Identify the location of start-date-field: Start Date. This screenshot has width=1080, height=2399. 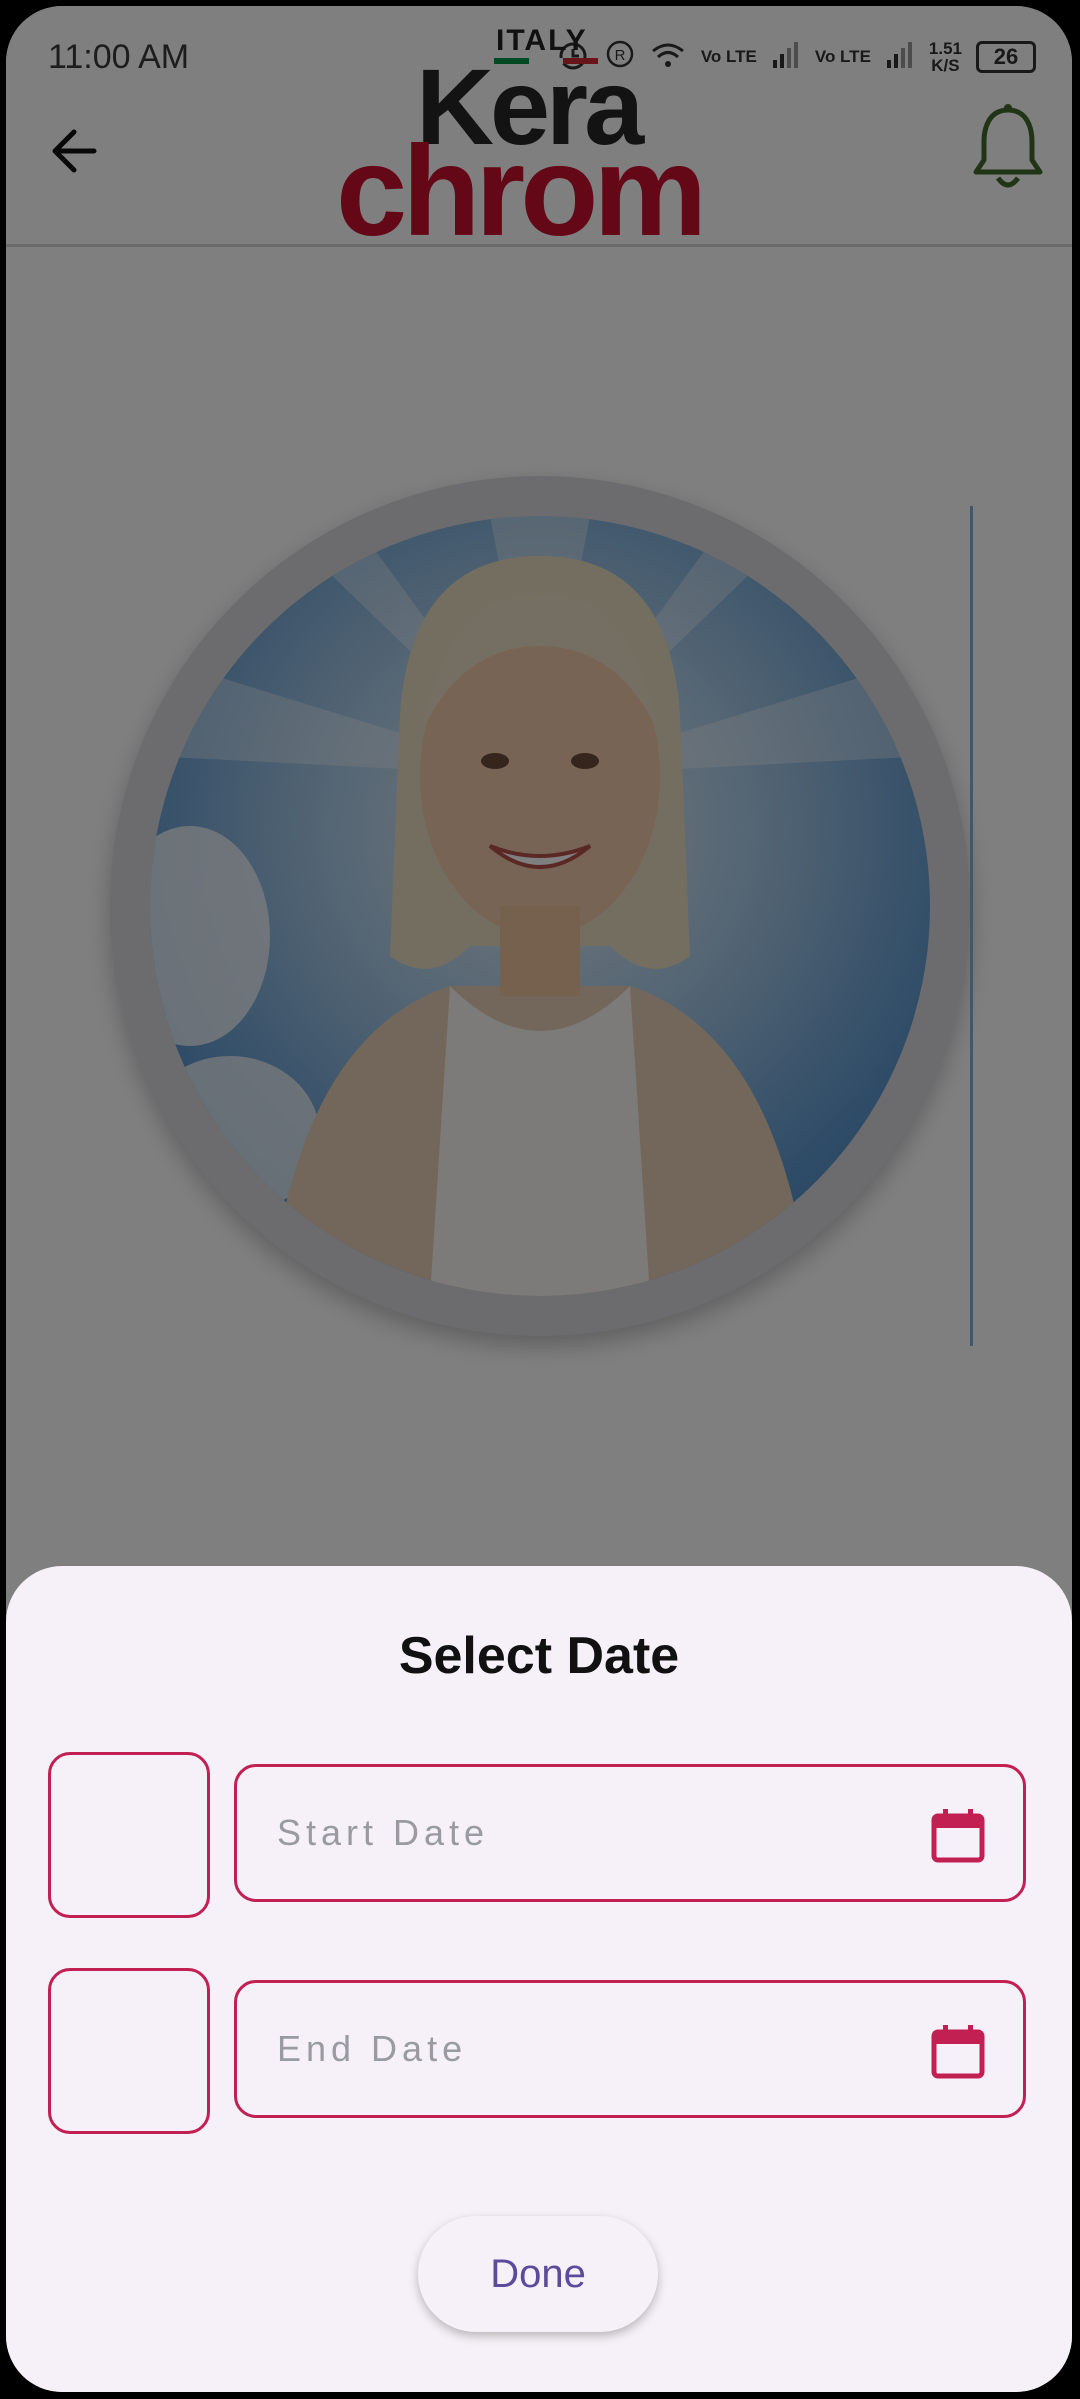
(630, 1833).